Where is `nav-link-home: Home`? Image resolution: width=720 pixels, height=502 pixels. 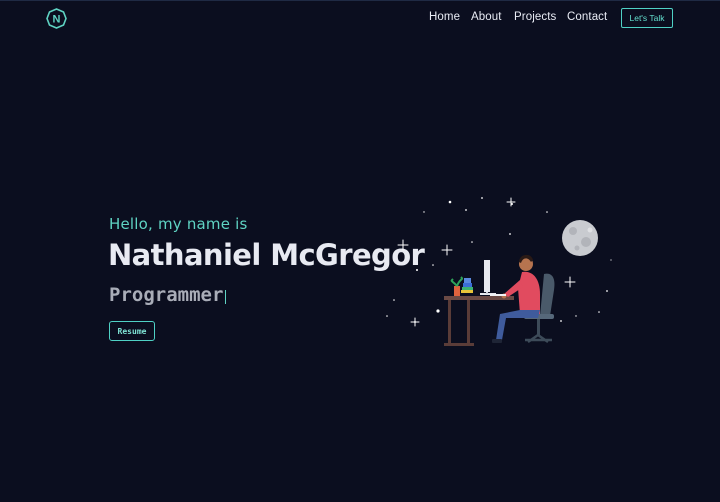
nav-link-home: Home is located at coordinates (444, 17).